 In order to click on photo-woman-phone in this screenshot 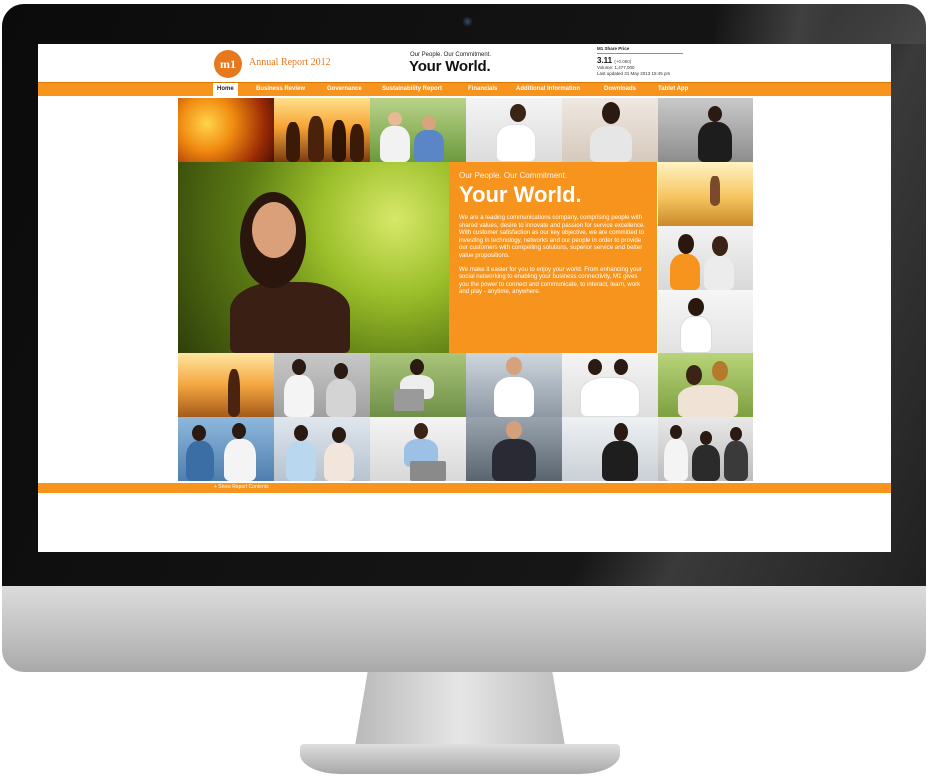, I will do `click(514, 130)`.